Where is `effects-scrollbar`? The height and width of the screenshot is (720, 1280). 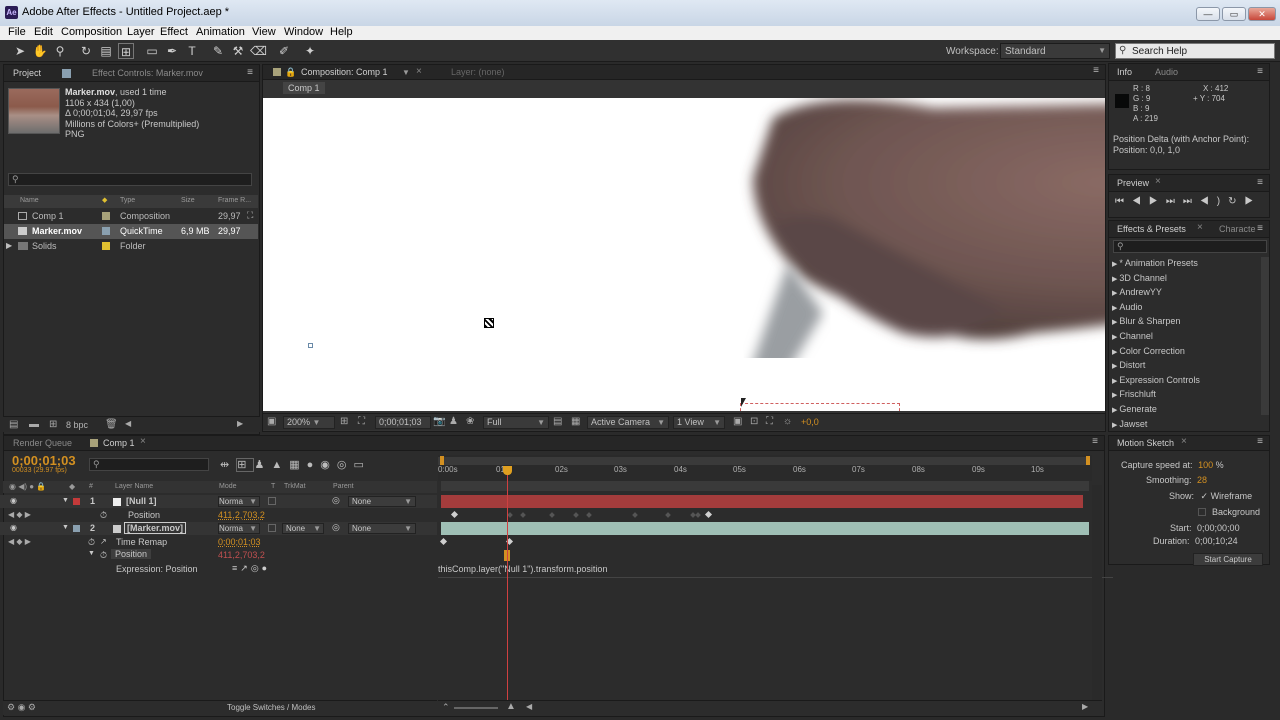 effects-scrollbar is located at coordinates (1265, 336).